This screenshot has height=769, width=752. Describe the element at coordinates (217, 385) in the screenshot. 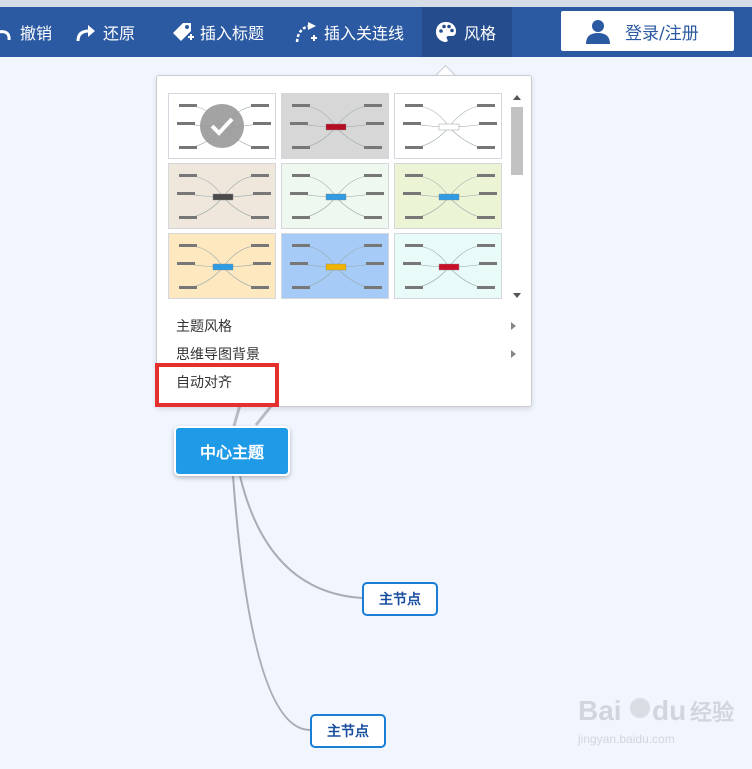

I see `highlight-box` at that location.